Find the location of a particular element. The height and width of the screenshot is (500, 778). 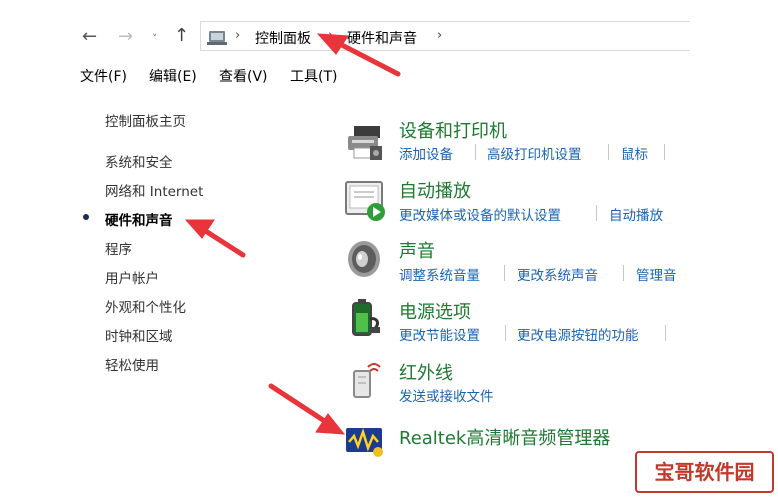

recent-locations-dropdown: ˅ is located at coordinates (155, 39).